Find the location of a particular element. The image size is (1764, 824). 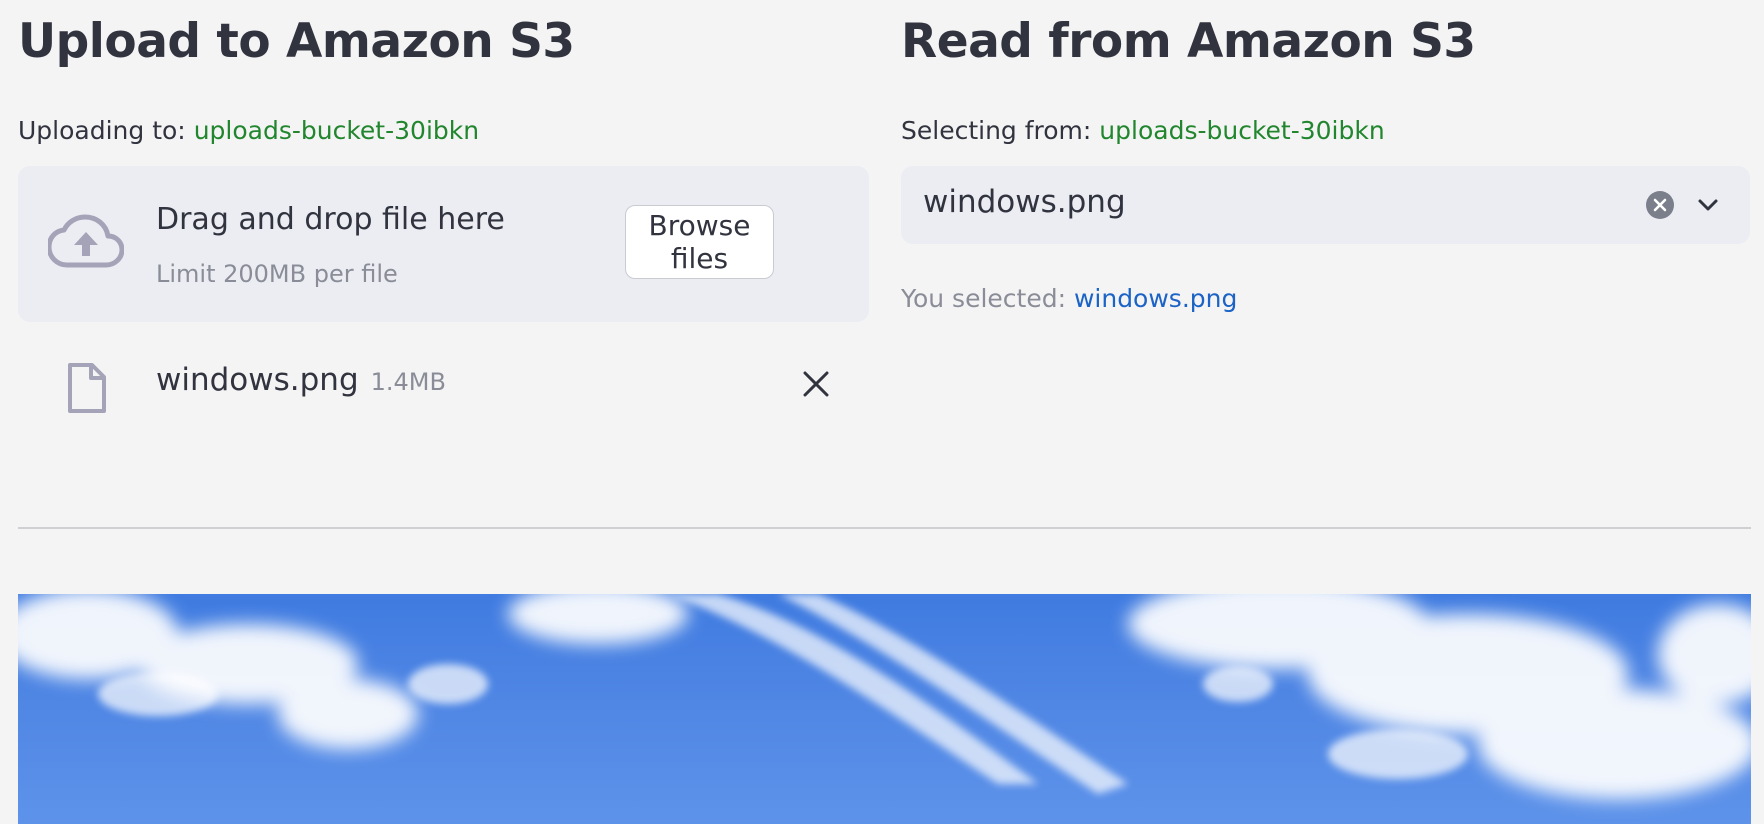

file-icon is located at coordinates (87, 388).